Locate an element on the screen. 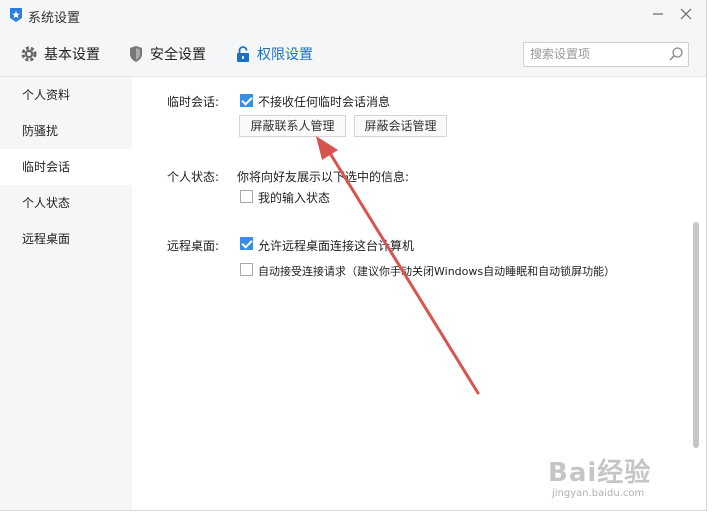  reject-temp-session-label: 不接收任何临时会话消息 is located at coordinates (324, 102).